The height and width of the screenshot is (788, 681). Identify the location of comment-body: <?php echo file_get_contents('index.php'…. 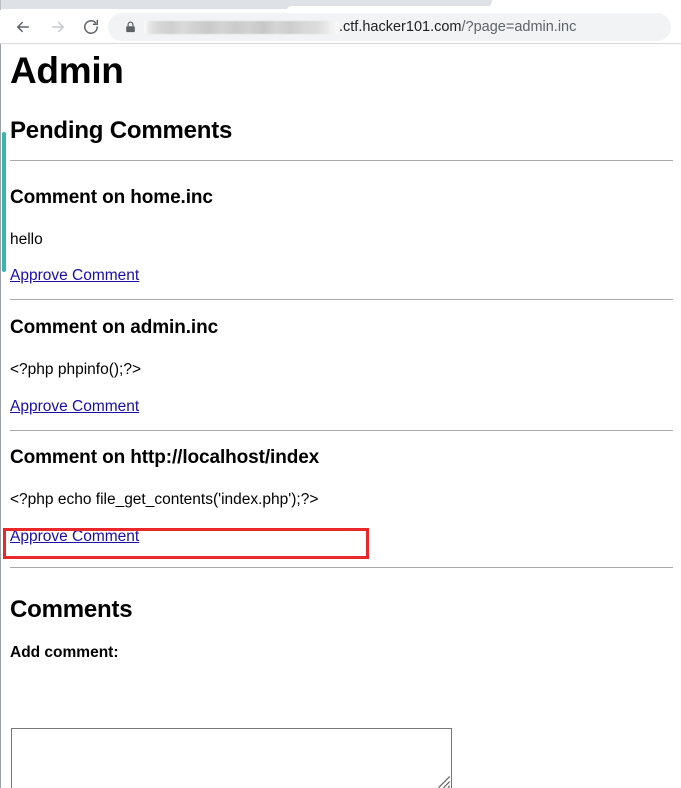
(164, 499).